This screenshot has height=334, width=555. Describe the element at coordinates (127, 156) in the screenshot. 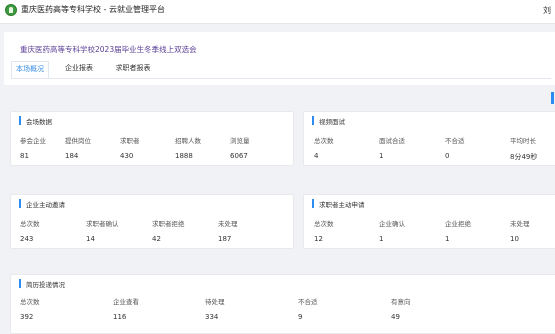

I see `stat-value: 430` at that location.